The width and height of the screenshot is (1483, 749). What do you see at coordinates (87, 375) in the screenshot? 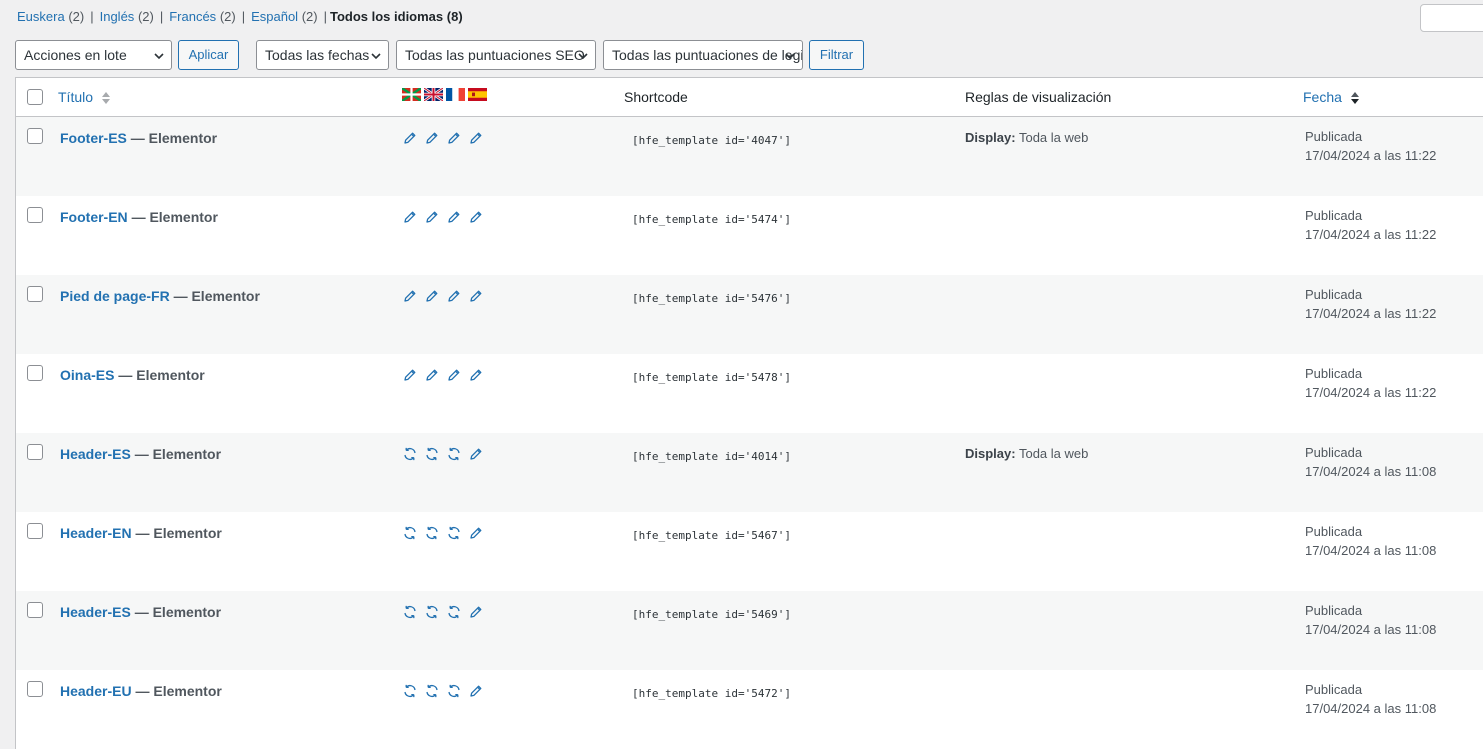
I see `row-title-link: Oina-ES` at bounding box center [87, 375].